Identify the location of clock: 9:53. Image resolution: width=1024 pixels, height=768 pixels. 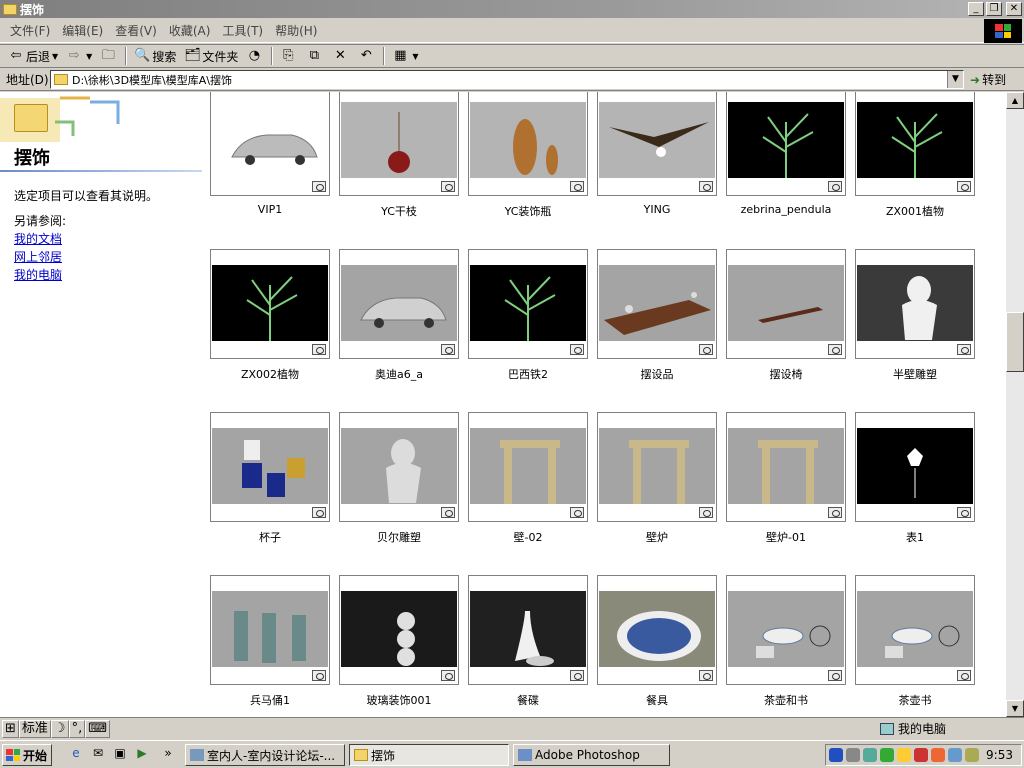
(999, 755).